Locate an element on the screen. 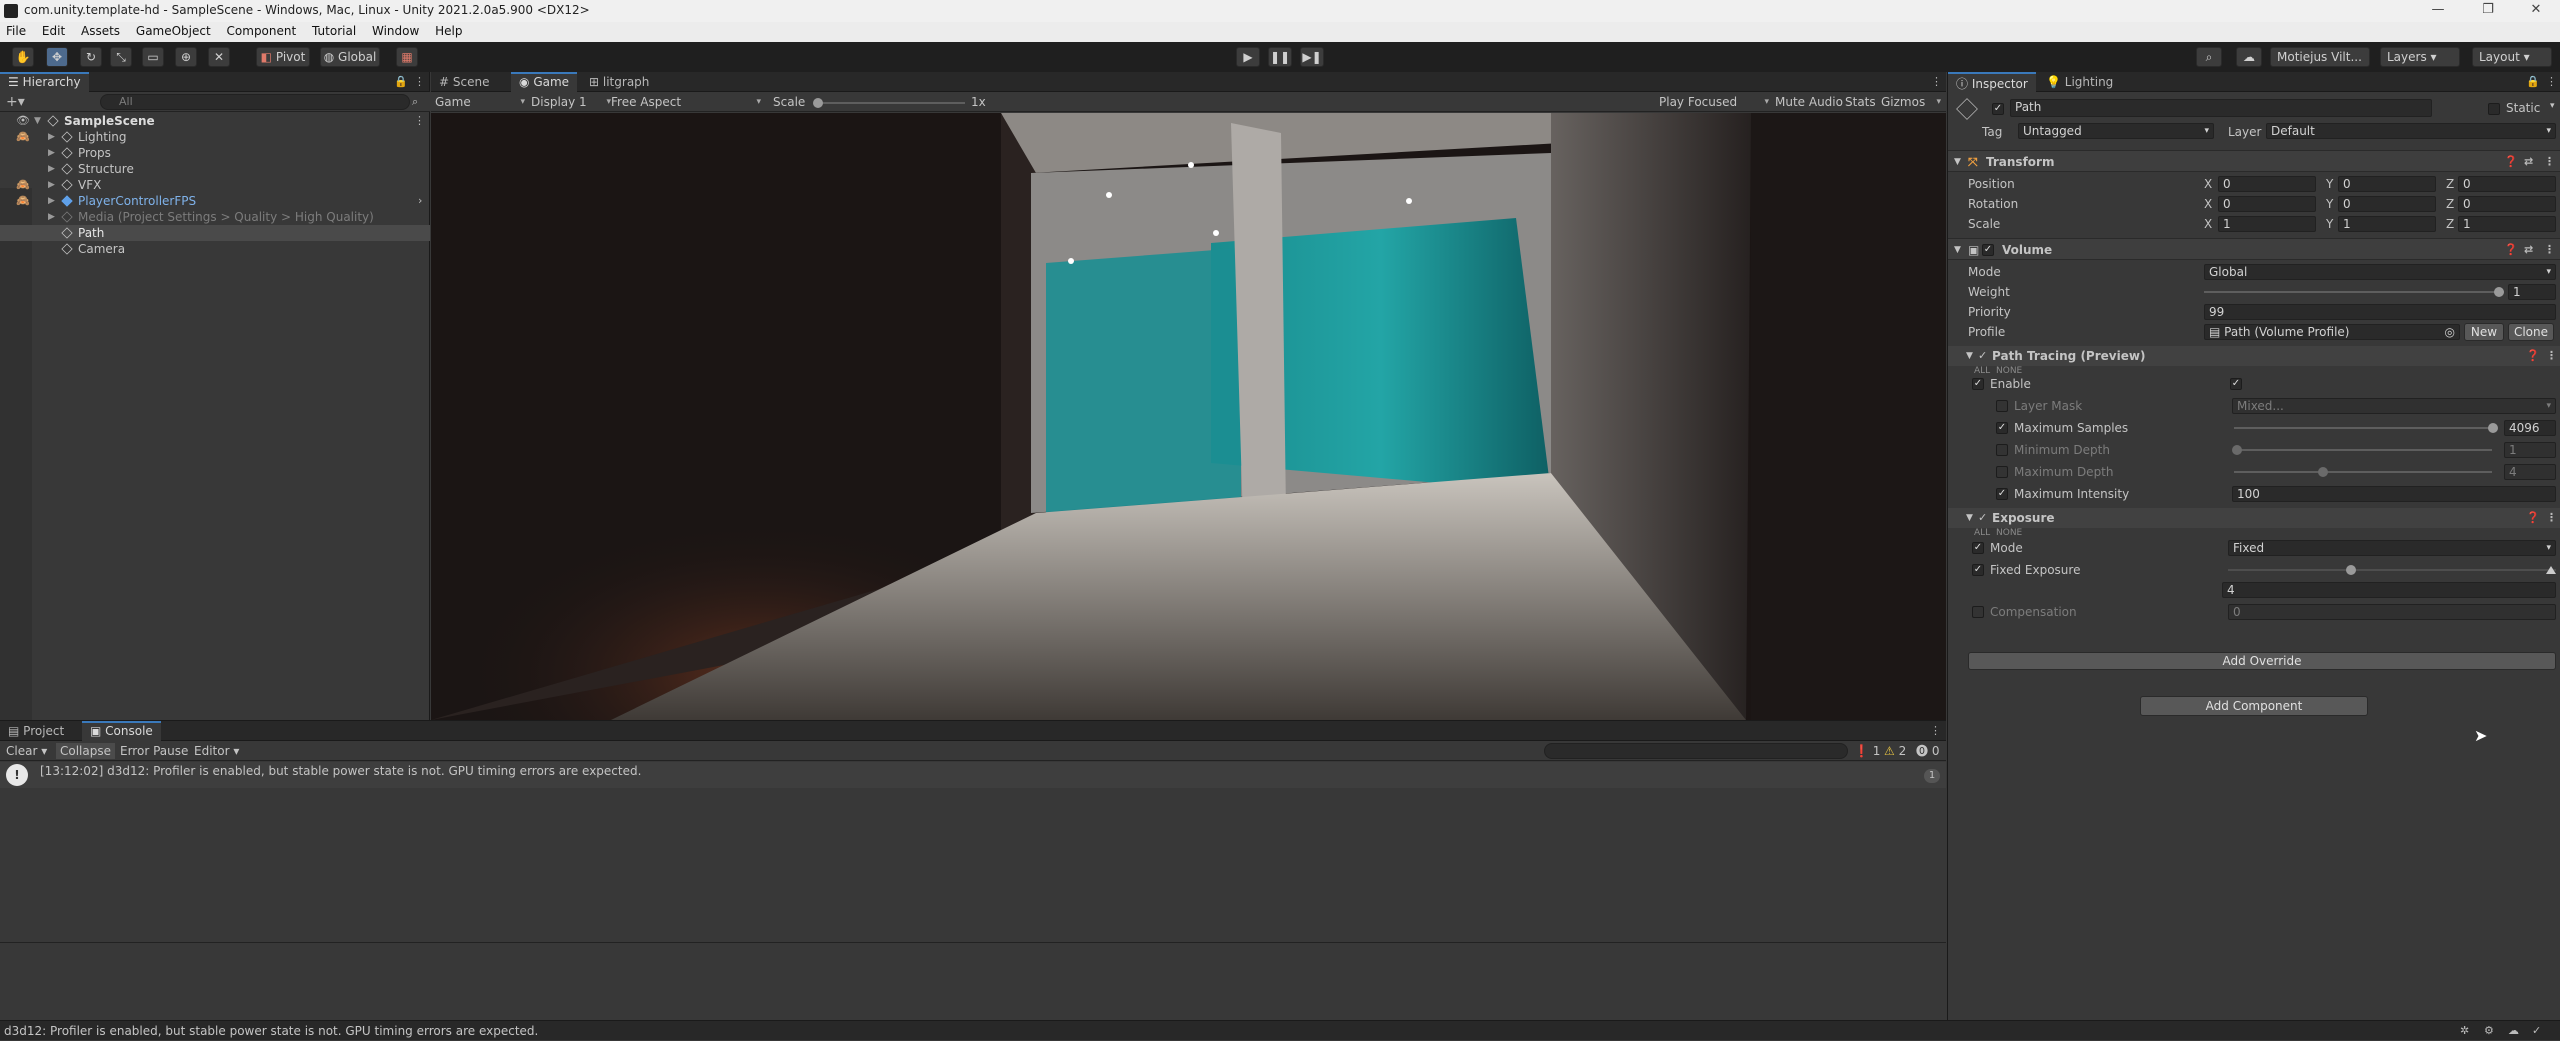 The height and width of the screenshot is (1041, 2560). rotate-tool-icon: ↻ is located at coordinates (91, 57).